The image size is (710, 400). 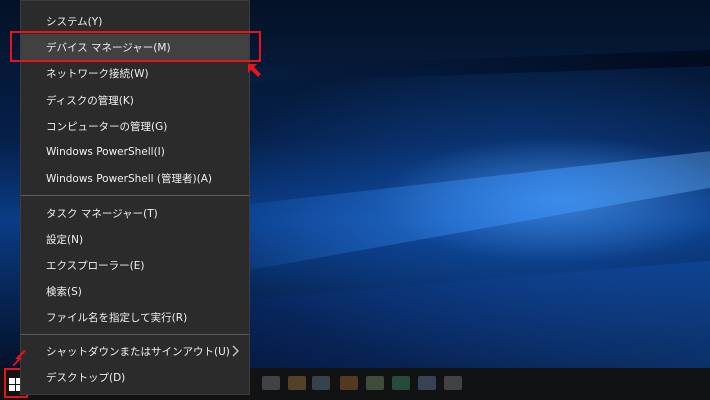 What do you see at coordinates (95, 265) in the screenshot?
I see `menu-item-label: エクスプローラー(E)` at bounding box center [95, 265].